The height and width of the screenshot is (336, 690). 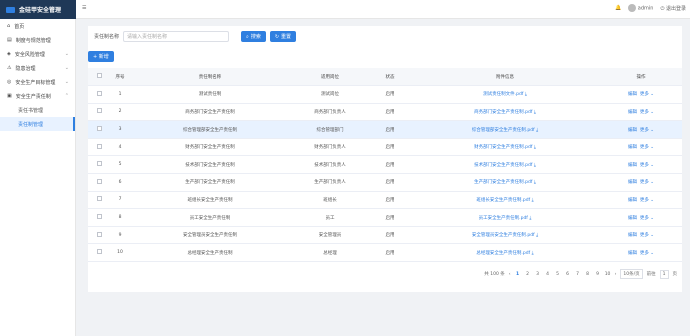 What do you see at coordinates (616, 274) in the screenshot?
I see `next-page-icon: ›` at bounding box center [616, 274].